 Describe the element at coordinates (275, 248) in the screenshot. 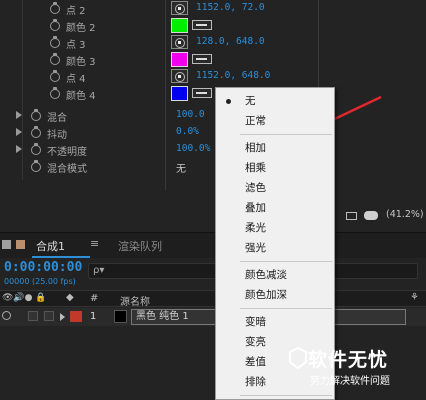

I see `menu-item: 强光` at that location.